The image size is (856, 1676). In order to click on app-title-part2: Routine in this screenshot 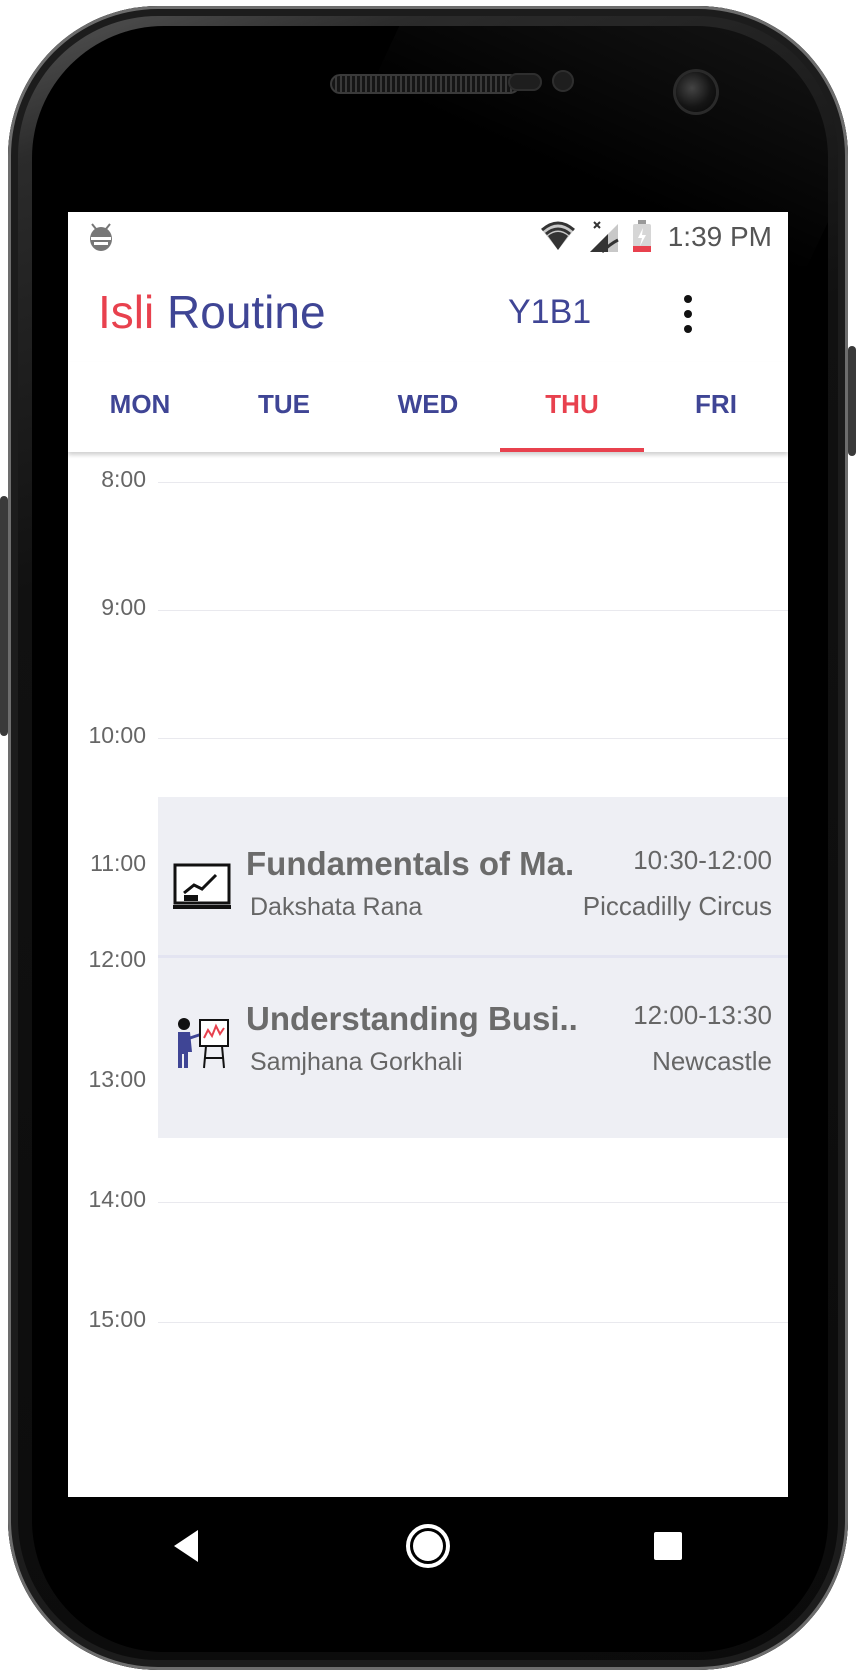, I will do `click(246, 312)`.